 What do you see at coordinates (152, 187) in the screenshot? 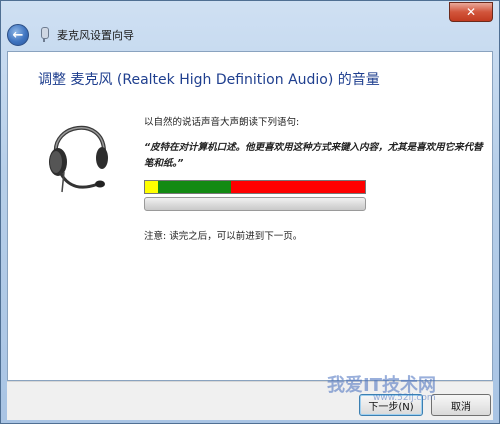
I see `meter-segment-yellow` at bounding box center [152, 187].